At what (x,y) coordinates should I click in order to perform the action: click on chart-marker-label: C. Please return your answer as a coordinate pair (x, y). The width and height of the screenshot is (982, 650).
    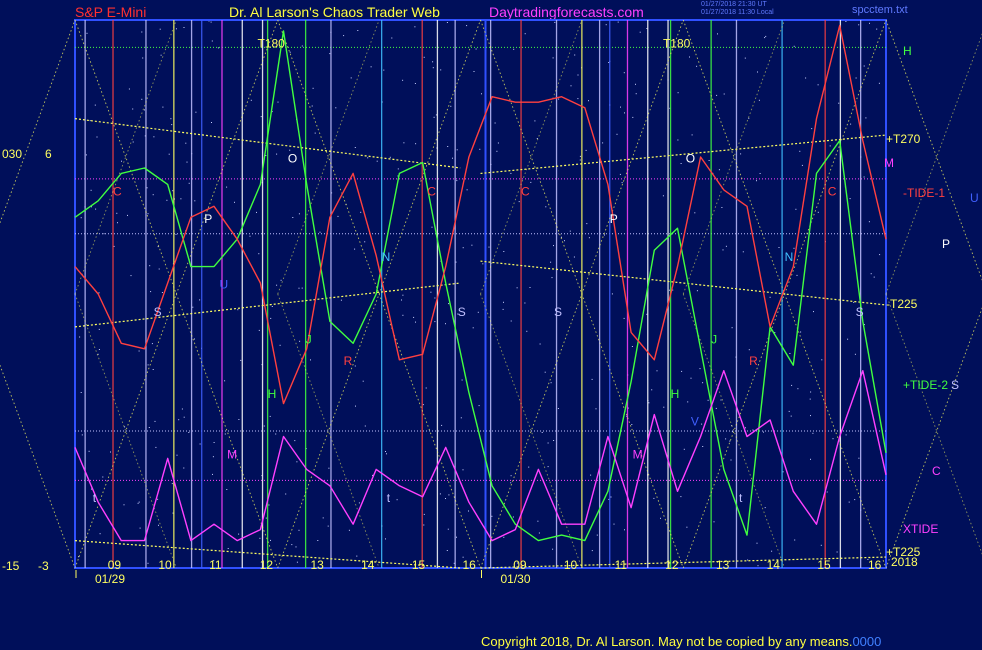
    Looking at the image, I should click on (117, 191).